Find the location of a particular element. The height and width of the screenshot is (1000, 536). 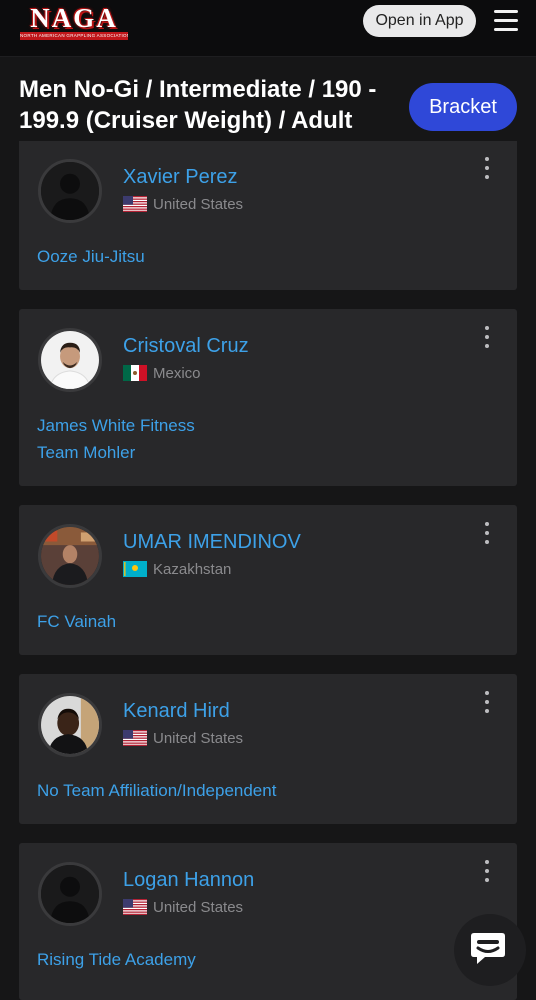

athlete-name: Logan Hannon is located at coordinates (188, 880).